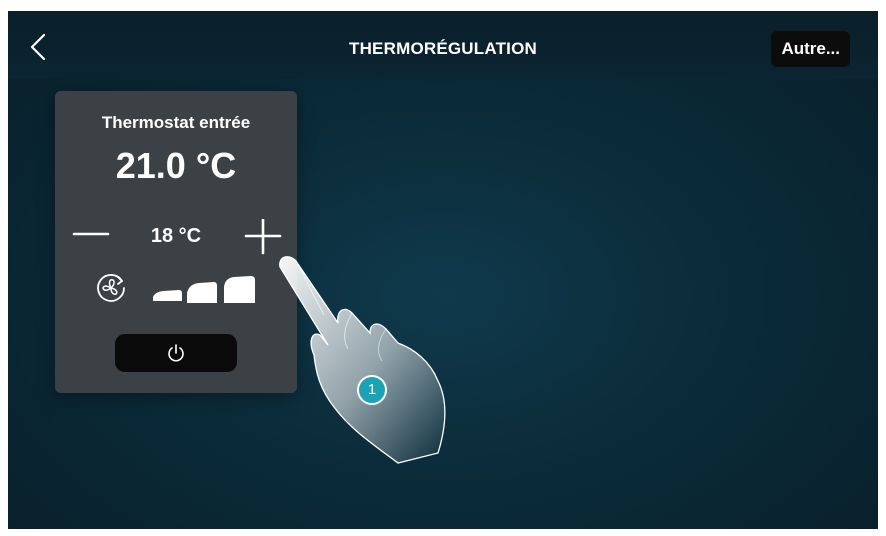 The height and width of the screenshot is (536, 886). Describe the element at coordinates (362, 360) in the screenshot. I see `hand-pointer-icon` at that location.